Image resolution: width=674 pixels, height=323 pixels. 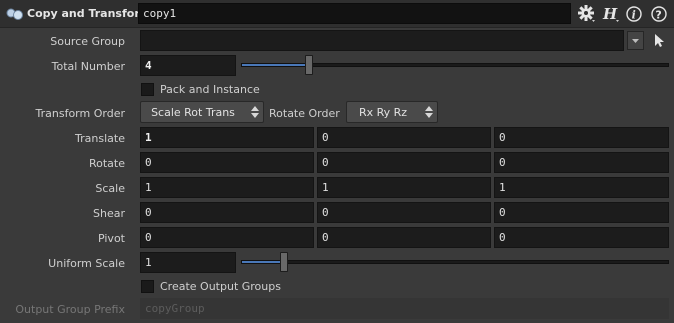 I want to click on total-number-label: Total Number, so click(x=88, y=66).